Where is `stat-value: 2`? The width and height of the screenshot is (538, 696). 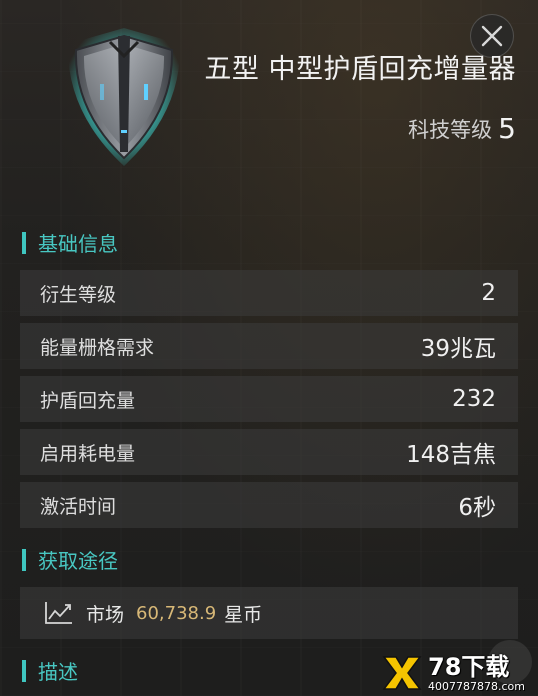
stat-value: 2 is located at coordinates (488, 293).